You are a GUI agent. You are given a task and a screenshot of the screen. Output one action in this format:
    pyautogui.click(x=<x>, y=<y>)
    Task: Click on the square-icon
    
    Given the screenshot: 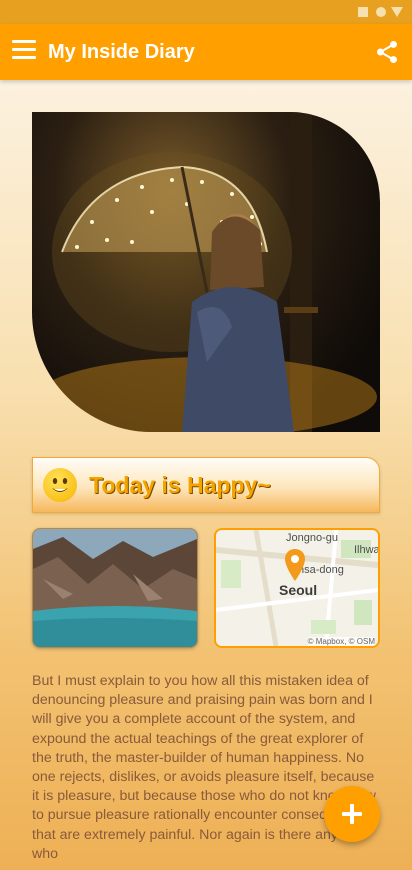 What is the action you would take?
    pyautogui.click(x=363, y=12)
    